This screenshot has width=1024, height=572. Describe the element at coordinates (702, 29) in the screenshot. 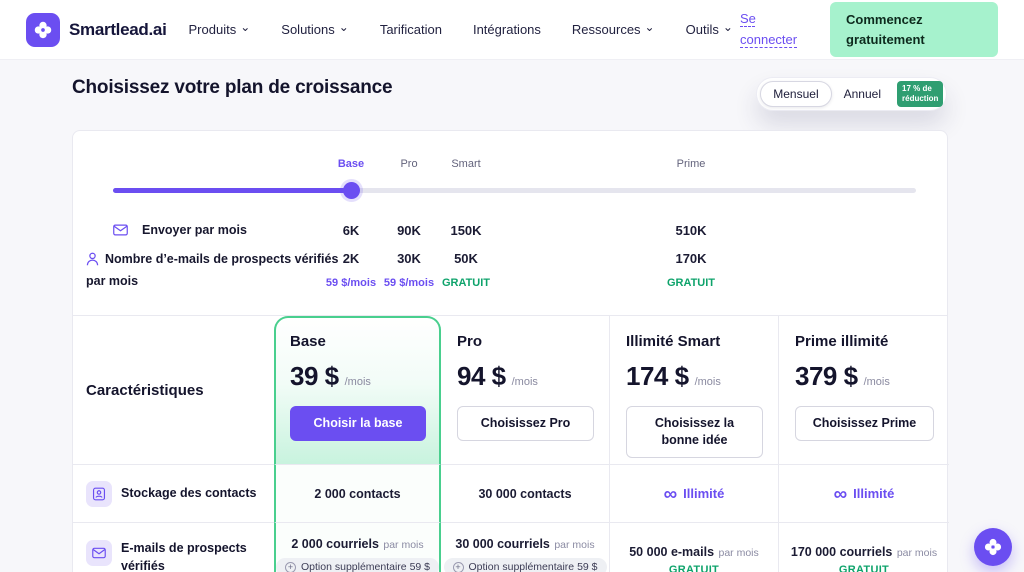

I see `nav-item-label: Outils` at that location.